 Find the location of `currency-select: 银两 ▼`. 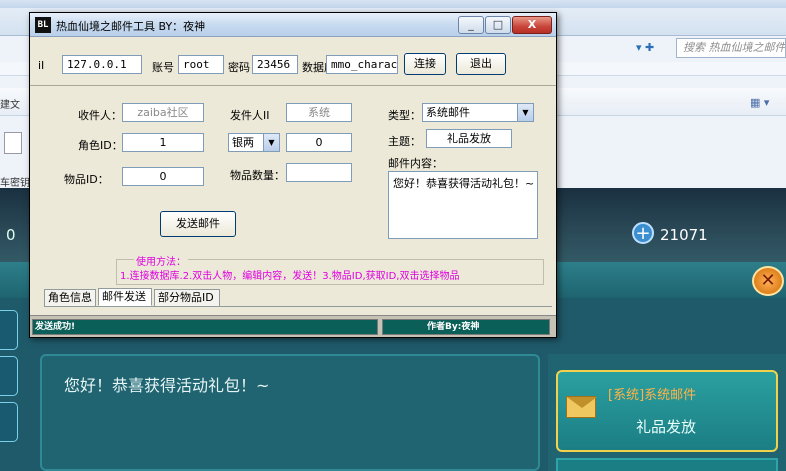

currency-select: 银两 ▼ is located at coordinates (254, 142).